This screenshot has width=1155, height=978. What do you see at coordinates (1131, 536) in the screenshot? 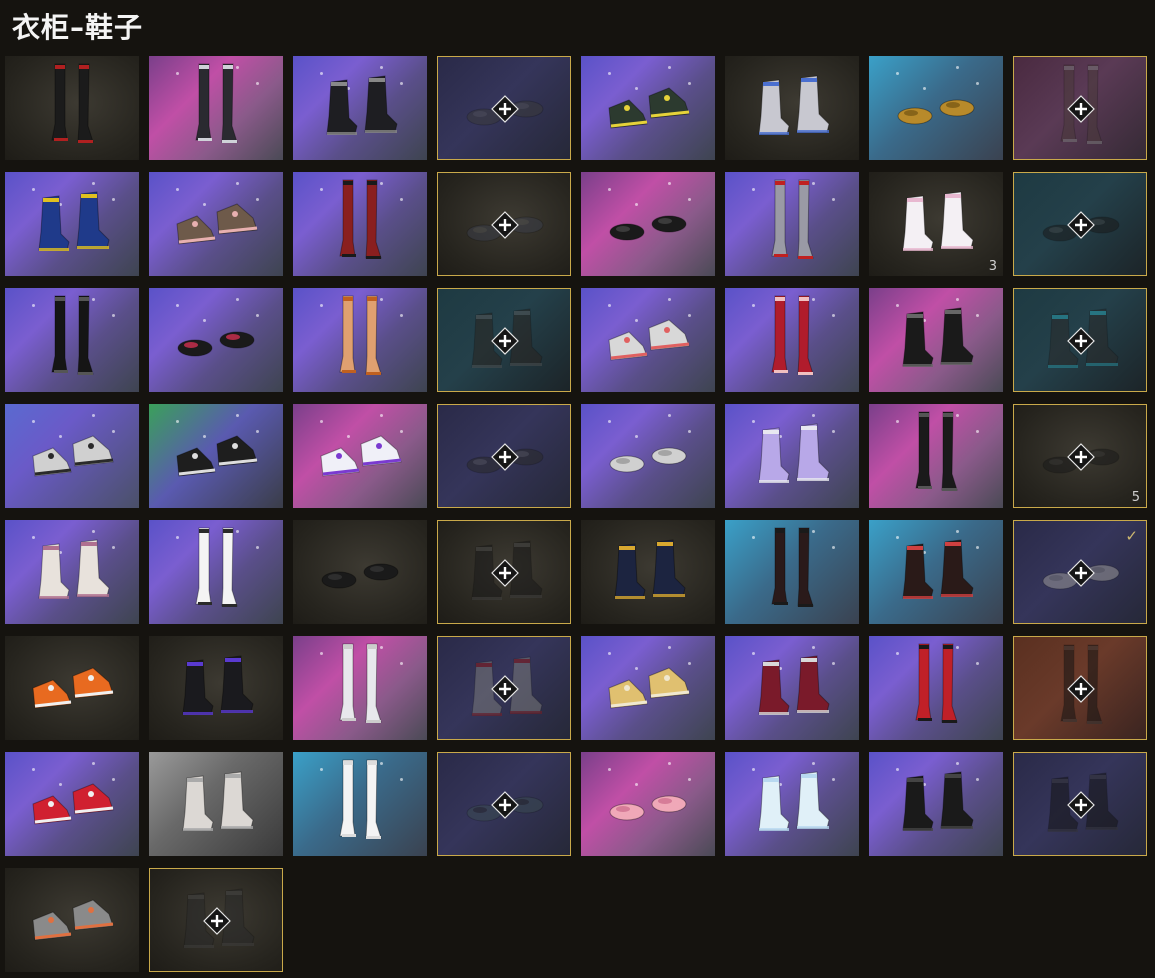
I see `check-icon: ✓` at bounding box center [1131, 536].